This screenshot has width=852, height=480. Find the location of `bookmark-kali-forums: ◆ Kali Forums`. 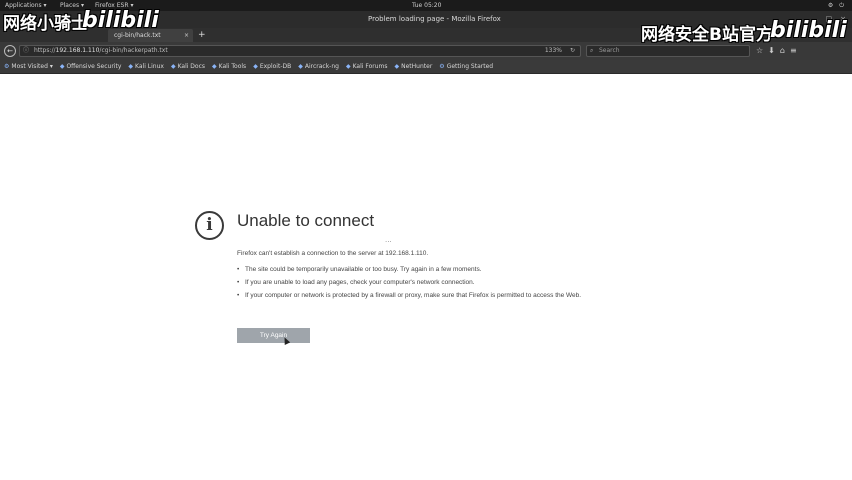

bookmark-kali-forums: ◆ Kali Forums is located at coordinates (367, 66).